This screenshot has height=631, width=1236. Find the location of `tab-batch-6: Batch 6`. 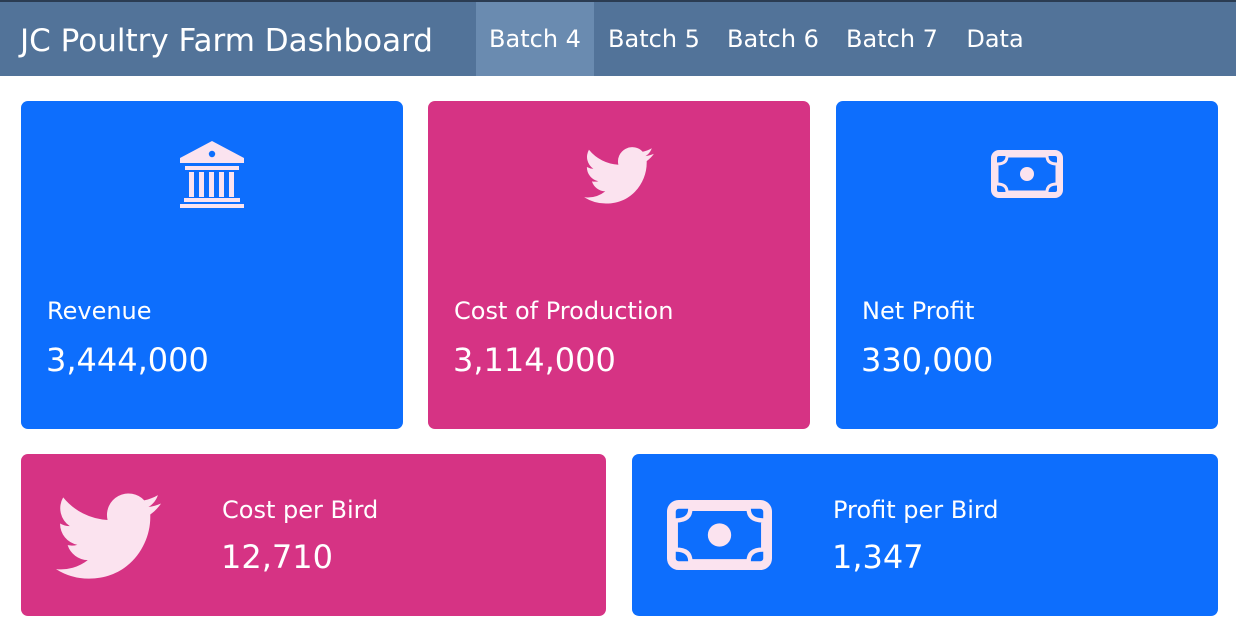

tab-batch-6: Batch 6 is located at coordinates (773, 39).